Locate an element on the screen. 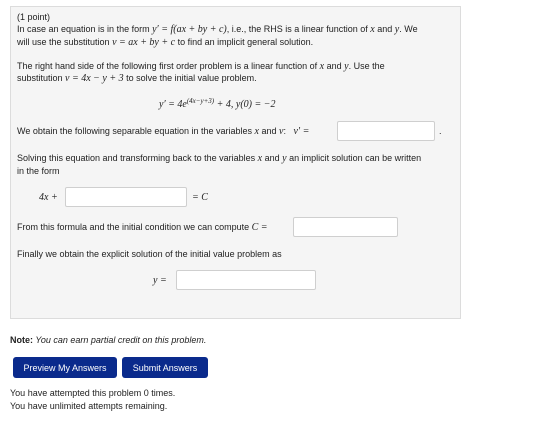 The image size is (540, 422). separable-period: . is located at coordinates (440, 131).